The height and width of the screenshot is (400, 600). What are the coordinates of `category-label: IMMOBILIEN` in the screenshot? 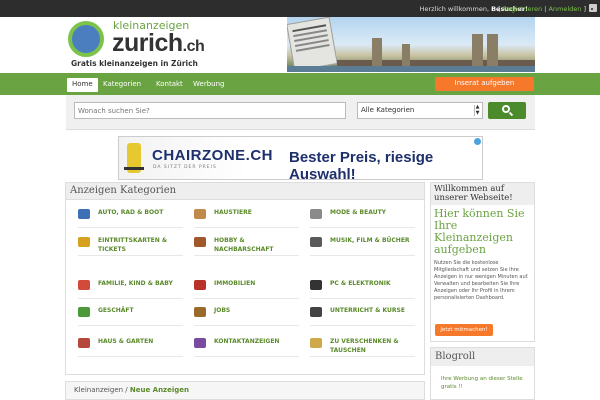 It's located at (234, 283).